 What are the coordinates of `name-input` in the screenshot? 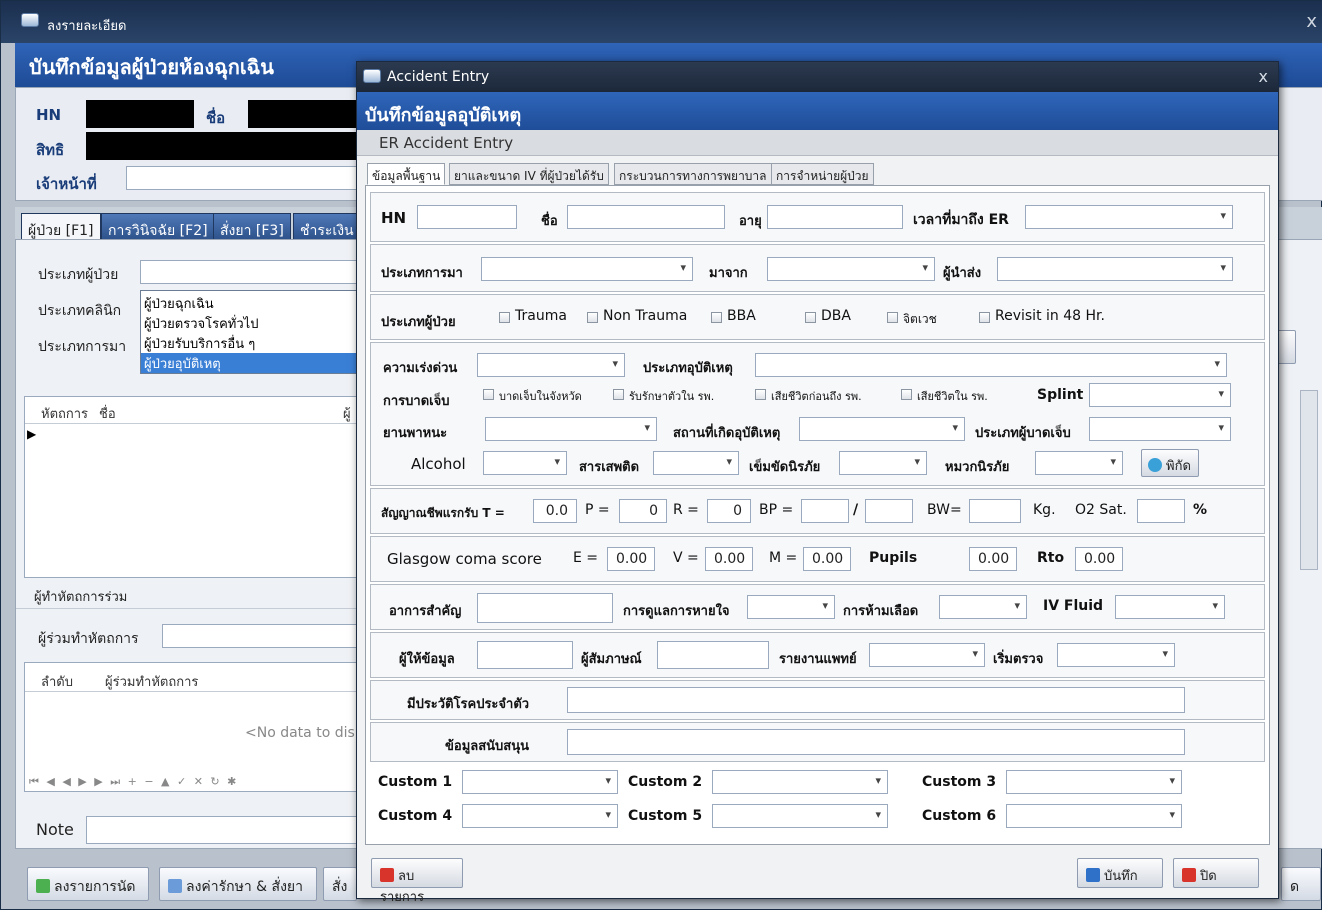 It's located at (646, 217).